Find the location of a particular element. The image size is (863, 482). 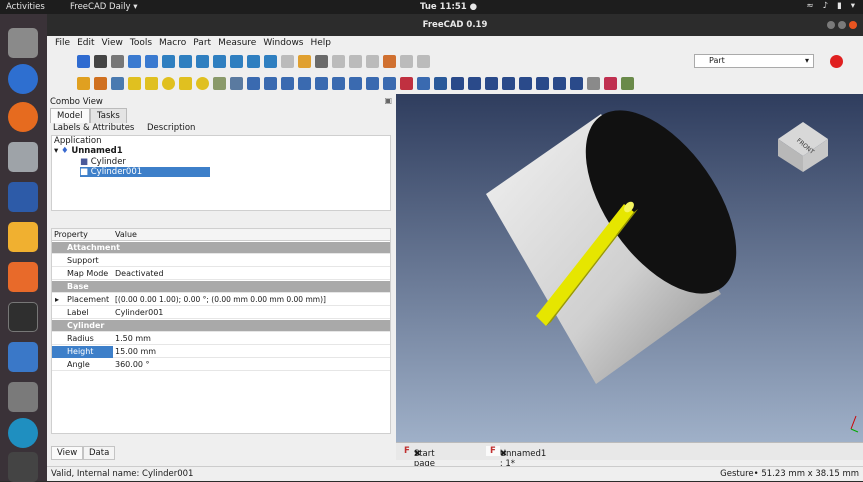

freecad-icon is located at coordinates (23, 197).